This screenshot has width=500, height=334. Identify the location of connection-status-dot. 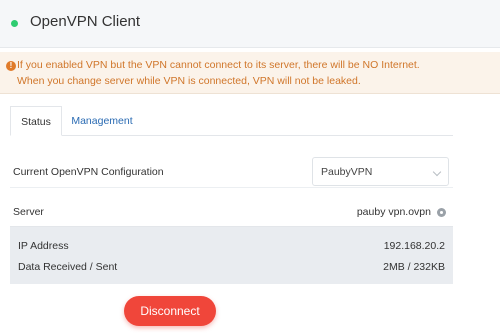
(14, 23).